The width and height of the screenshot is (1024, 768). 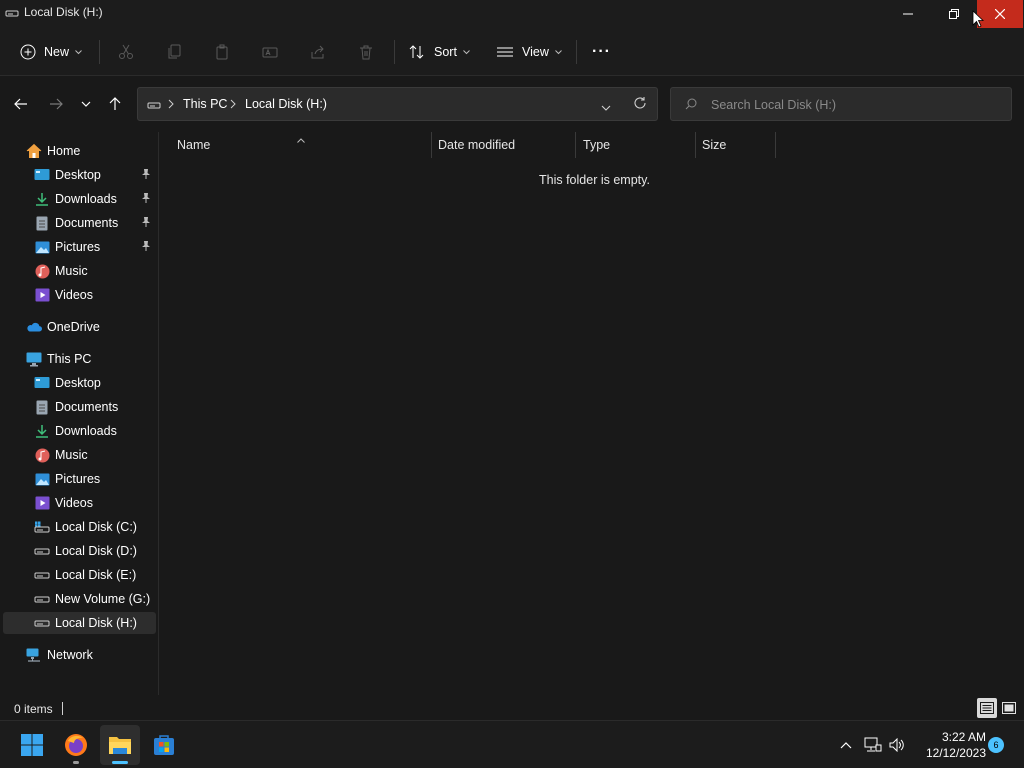 I want to click on separator, so click(x=99, y=52).